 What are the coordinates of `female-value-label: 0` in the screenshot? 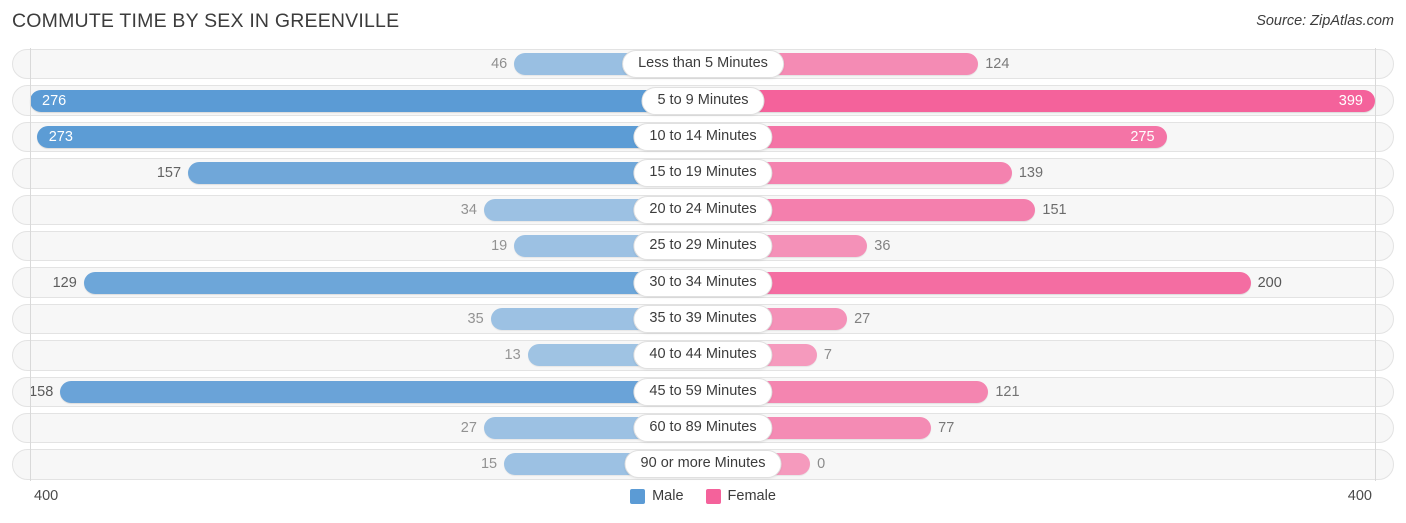 It's located at (821, 464).